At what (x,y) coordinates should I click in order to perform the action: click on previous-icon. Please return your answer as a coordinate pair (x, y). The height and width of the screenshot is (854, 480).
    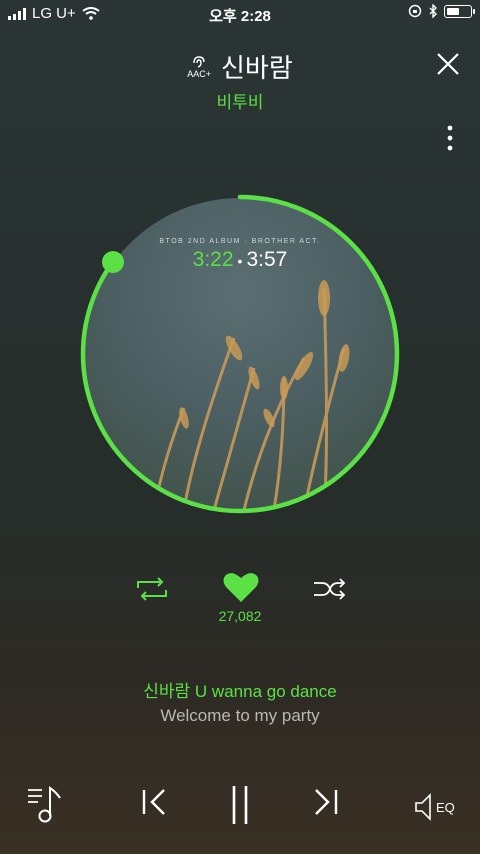
    Looking at the image, I should click on (154, 802).